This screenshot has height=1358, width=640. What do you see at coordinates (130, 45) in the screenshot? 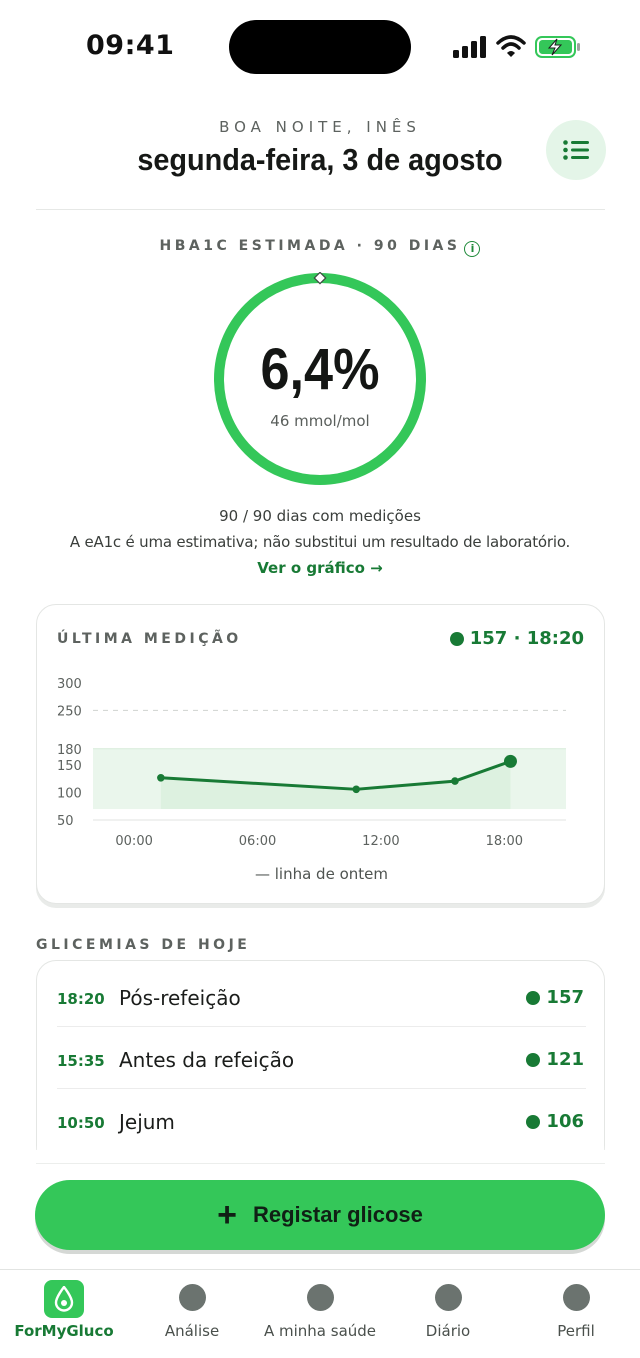
I see `status-time: 09:41` at bounding box center [130, 45].